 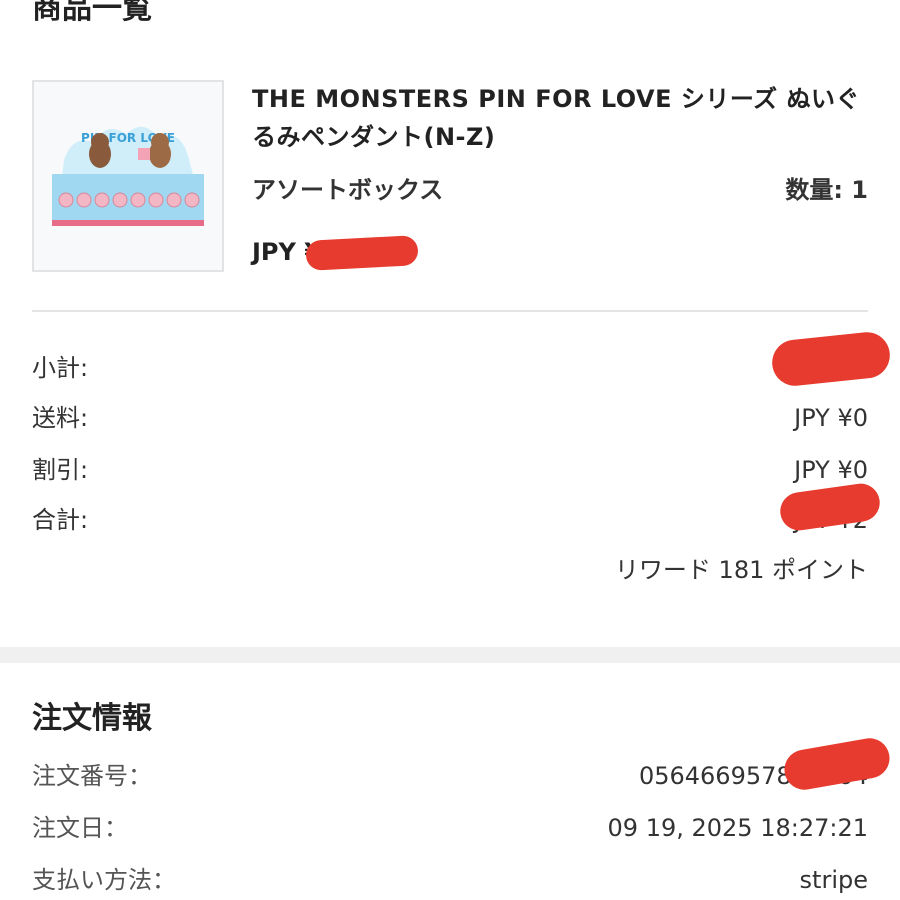 I want to click on product-image: PIN FOR LOVE, so click(x=128, y=176).